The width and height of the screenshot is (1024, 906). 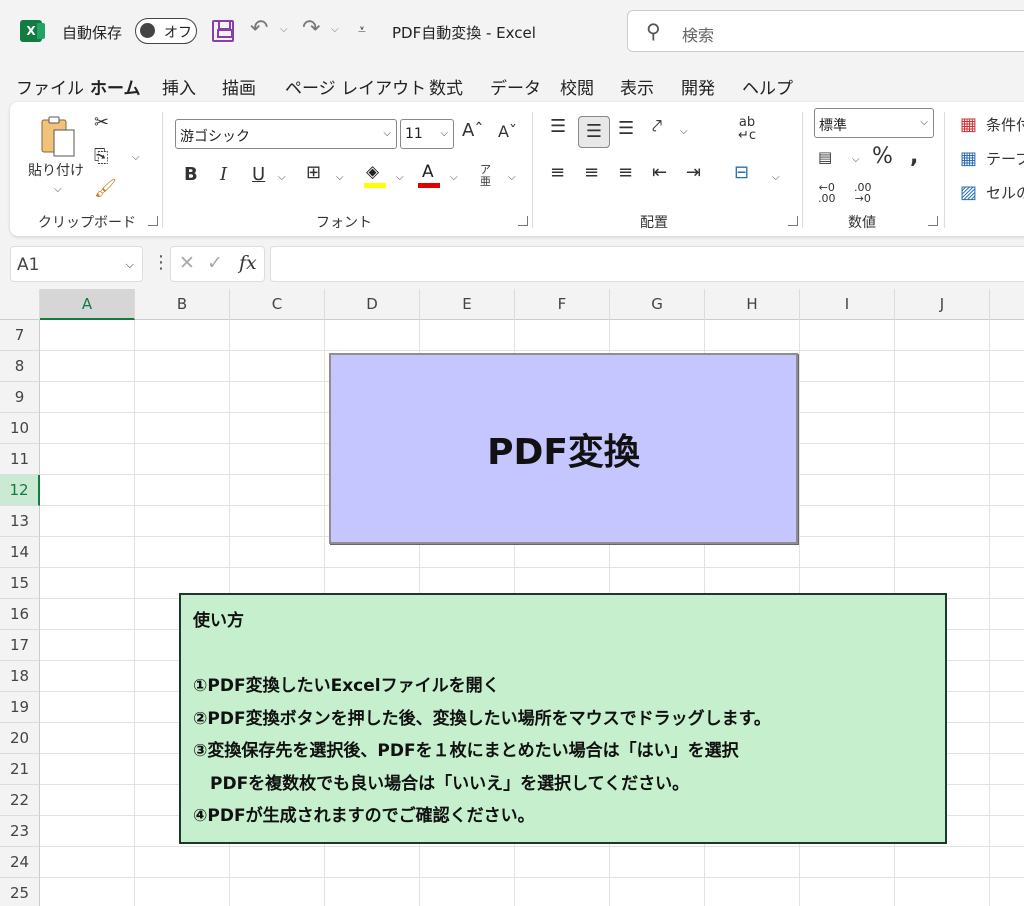 I want to click on align-center-icon: ≡, so click(x=591, y=172).